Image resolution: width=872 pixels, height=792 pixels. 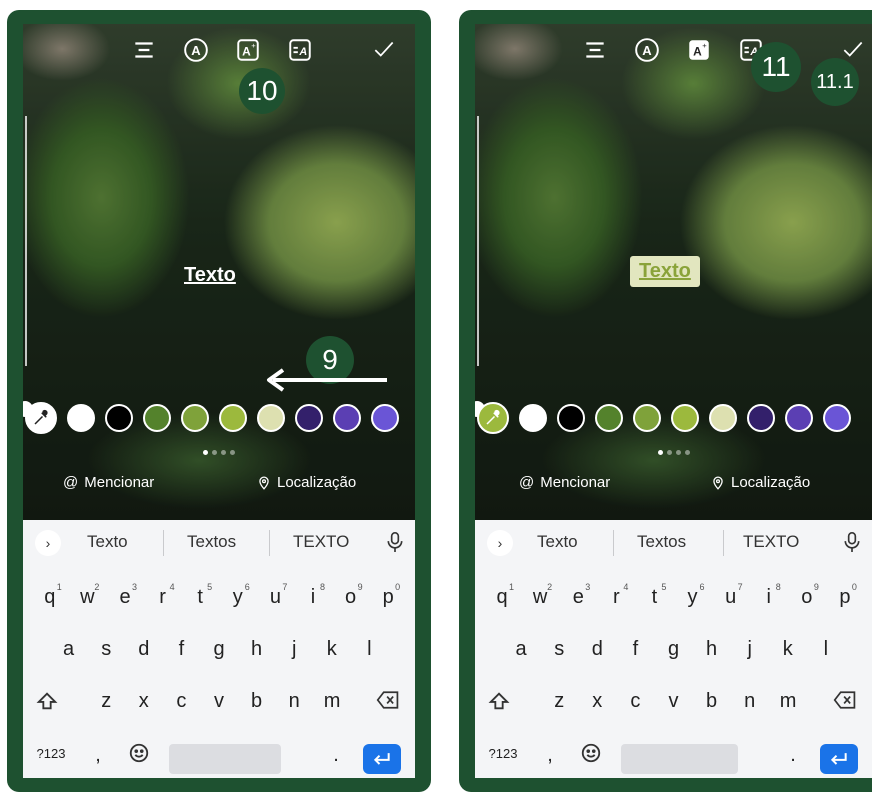 What do you see at coordinates (564, 482) in the screenshot?
I see `mention-button: @ Mencionar` at bounding box center [564, 482].